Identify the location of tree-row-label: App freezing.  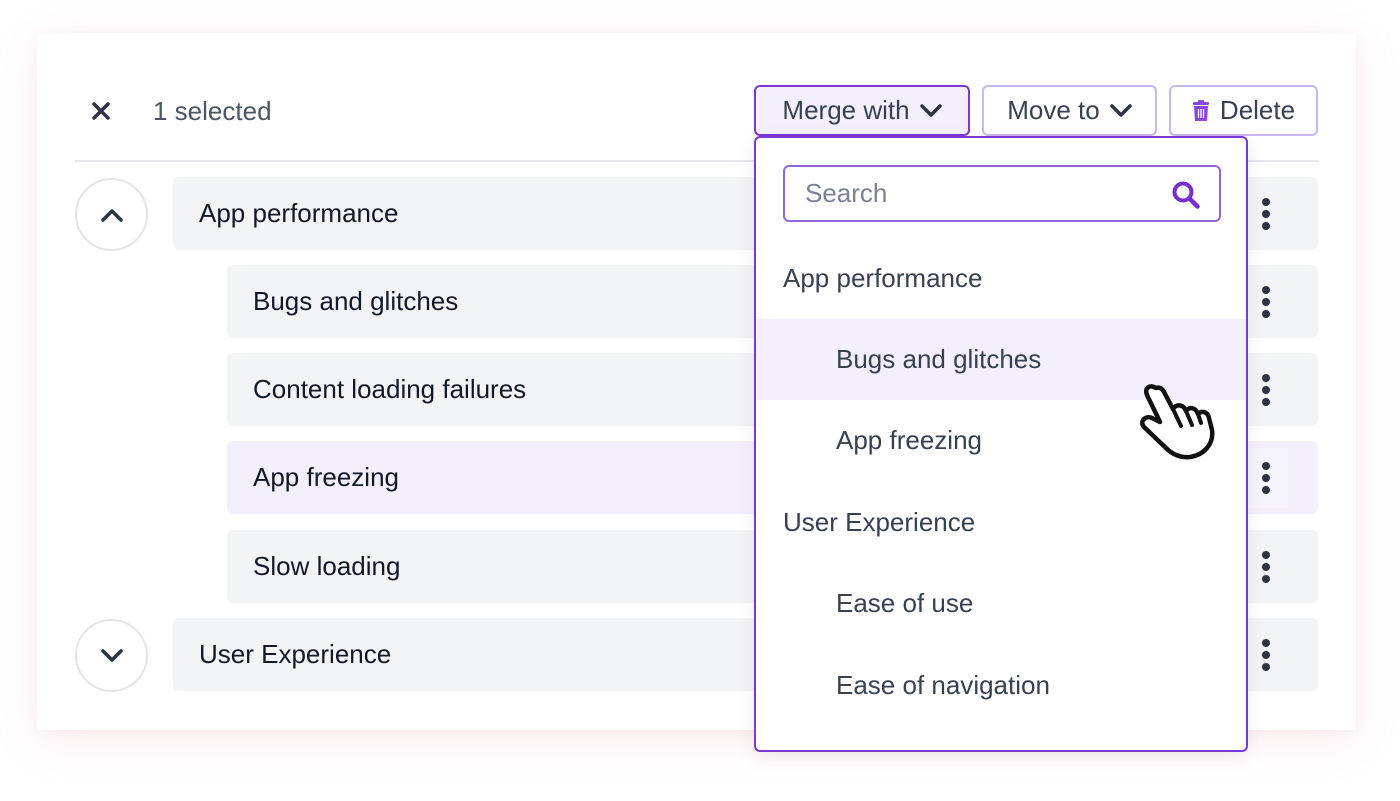
(326, 477).